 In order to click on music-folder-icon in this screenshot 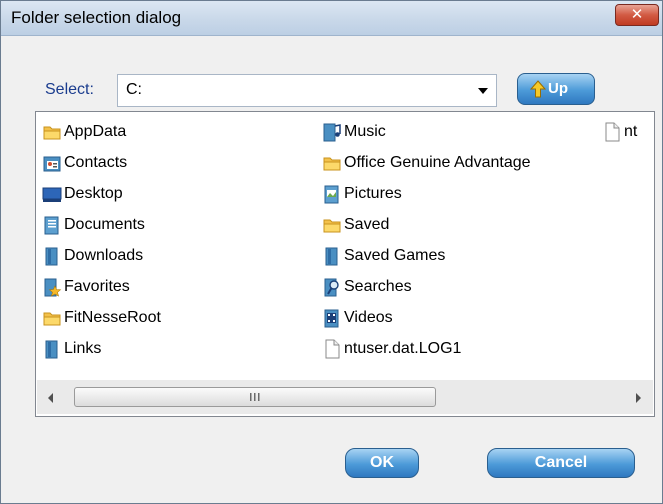, I will do `click(332, 132)`.